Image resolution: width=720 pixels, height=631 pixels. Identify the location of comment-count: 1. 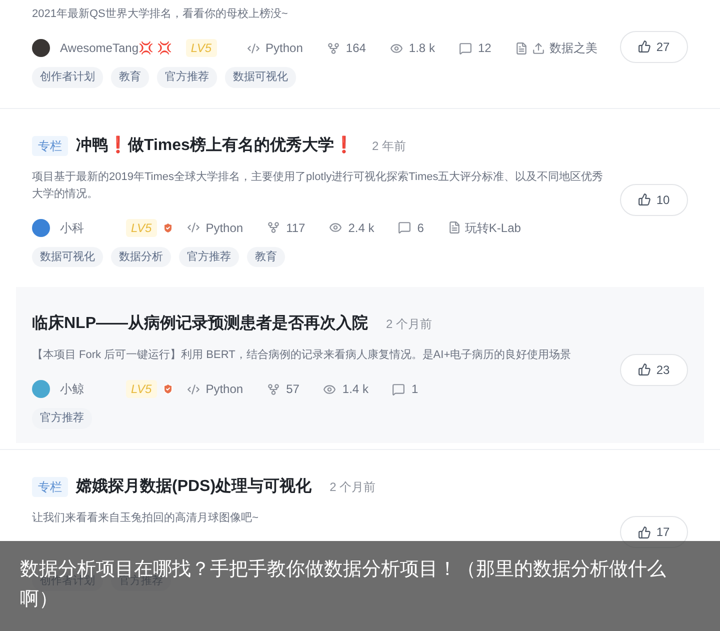
(414, 389).